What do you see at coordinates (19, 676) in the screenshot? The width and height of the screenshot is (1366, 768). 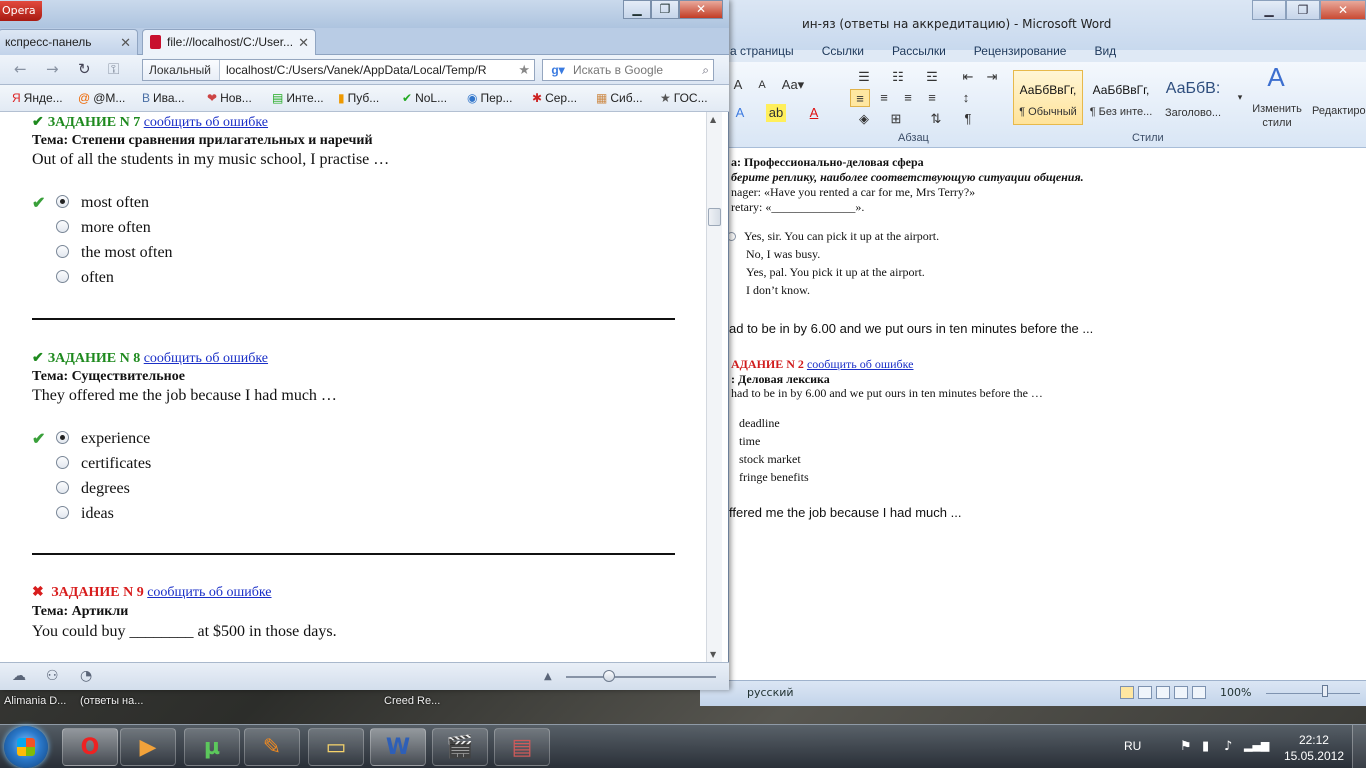 I see `cloud-icon: ☁` at bounding box center [19, 676].